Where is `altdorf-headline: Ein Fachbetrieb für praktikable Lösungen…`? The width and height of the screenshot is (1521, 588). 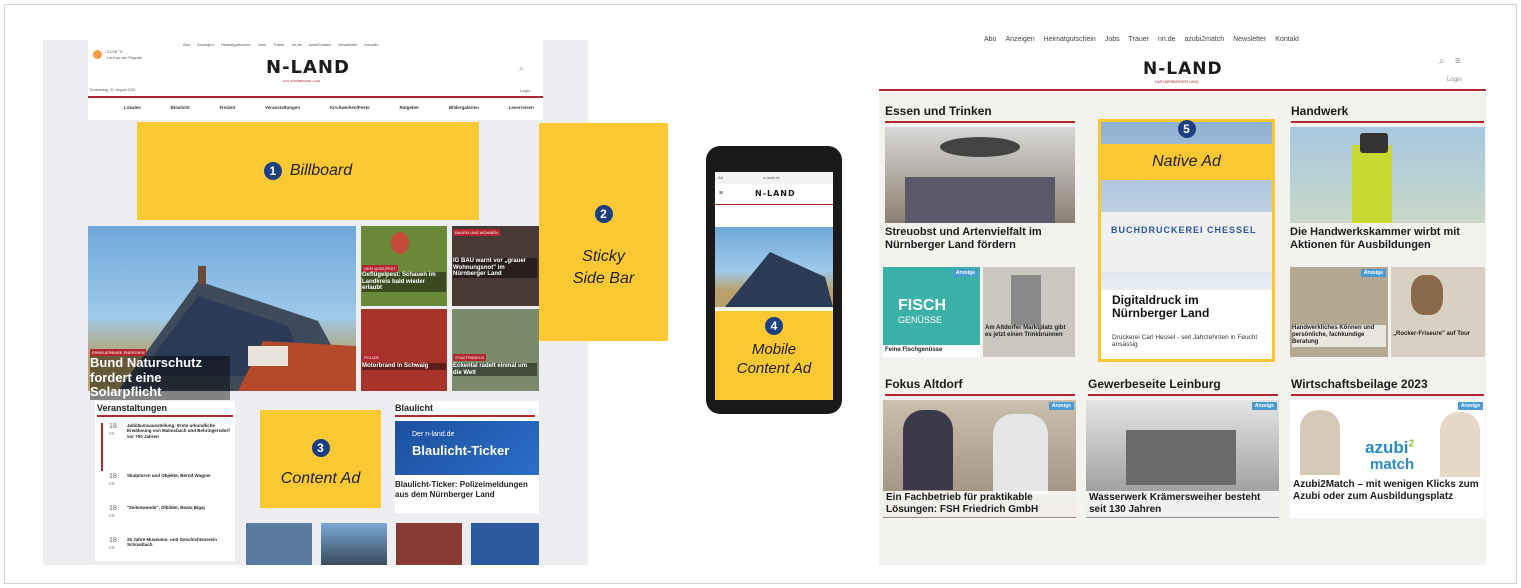 altdorf-headline: Ein Fachbetrieb für praktikable Lösungen… is located at coordinates (979, 504).